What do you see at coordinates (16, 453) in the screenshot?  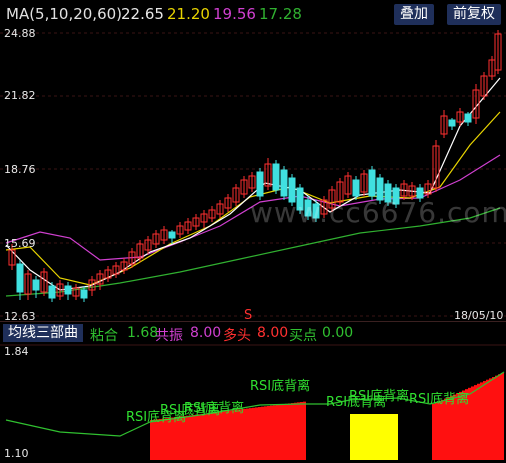 I see `sub-tick-bottom: 1.10` at bounding box center [16, 453].